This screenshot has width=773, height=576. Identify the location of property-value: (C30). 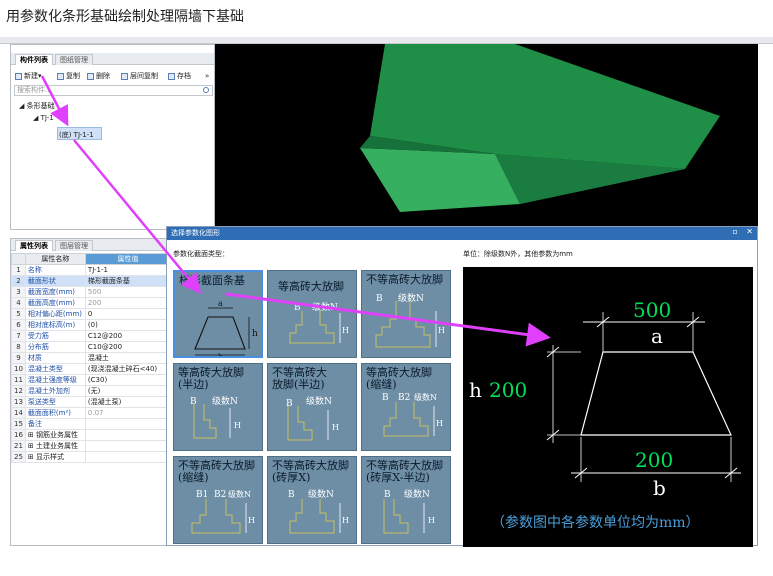
(128, 380).